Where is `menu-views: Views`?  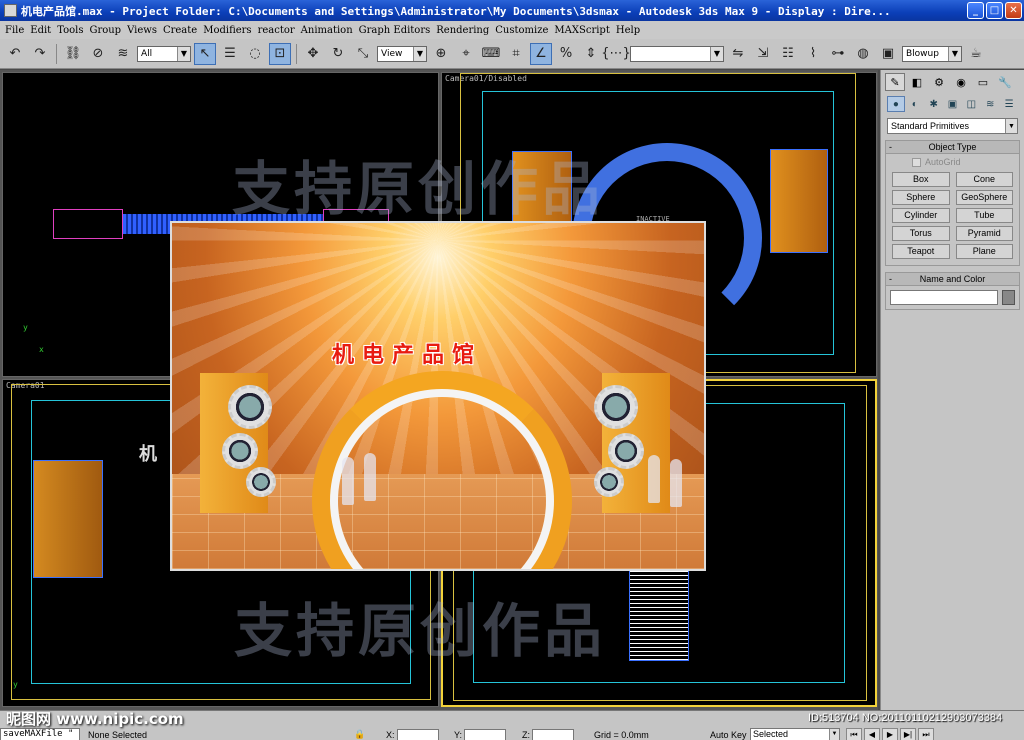 menu-views: Views is located at coordinates (142, 30).